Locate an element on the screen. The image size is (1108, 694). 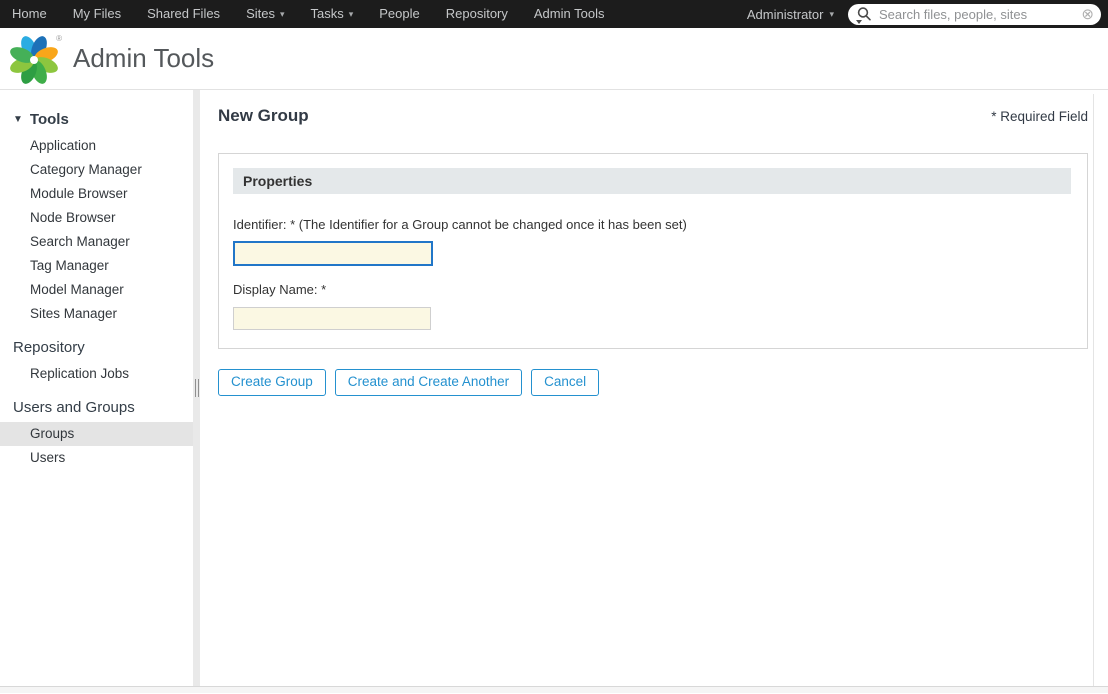
cancel-button: Cancel is located at coordinates (565, 383).